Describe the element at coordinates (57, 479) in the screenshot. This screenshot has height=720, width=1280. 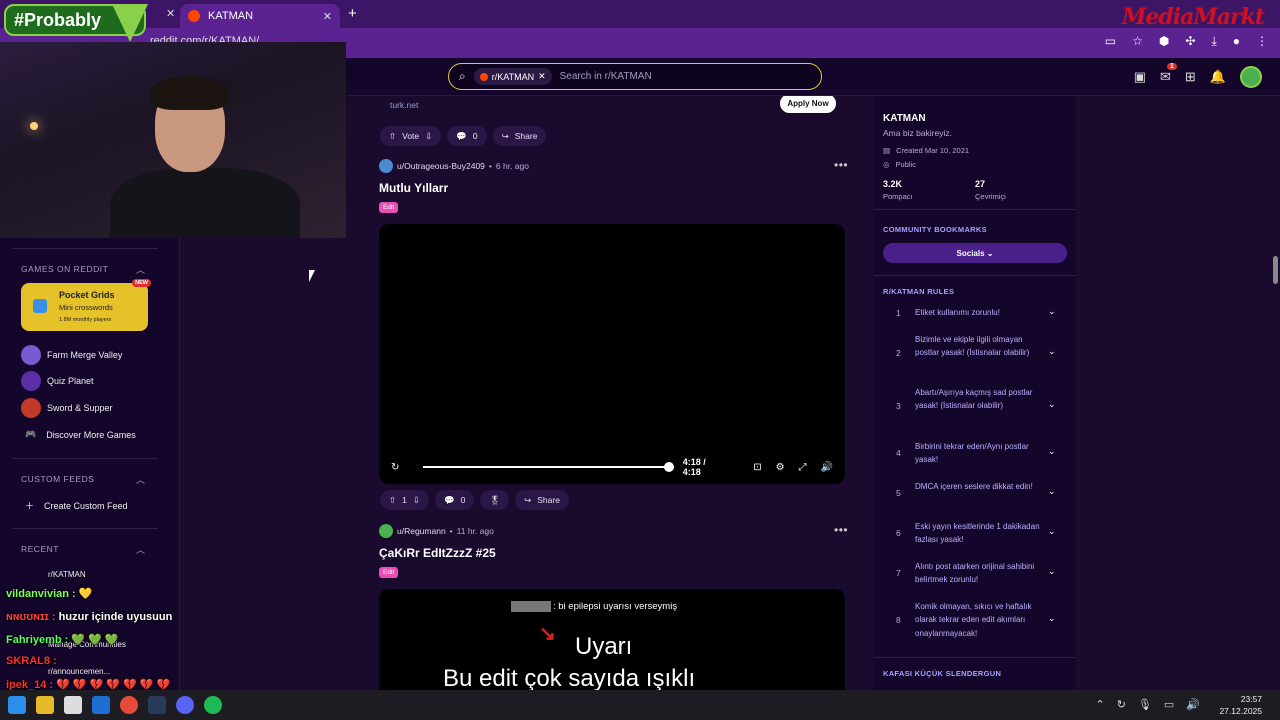
I see `custom-feeds-header: CUSTOM FEEDS` at that location.